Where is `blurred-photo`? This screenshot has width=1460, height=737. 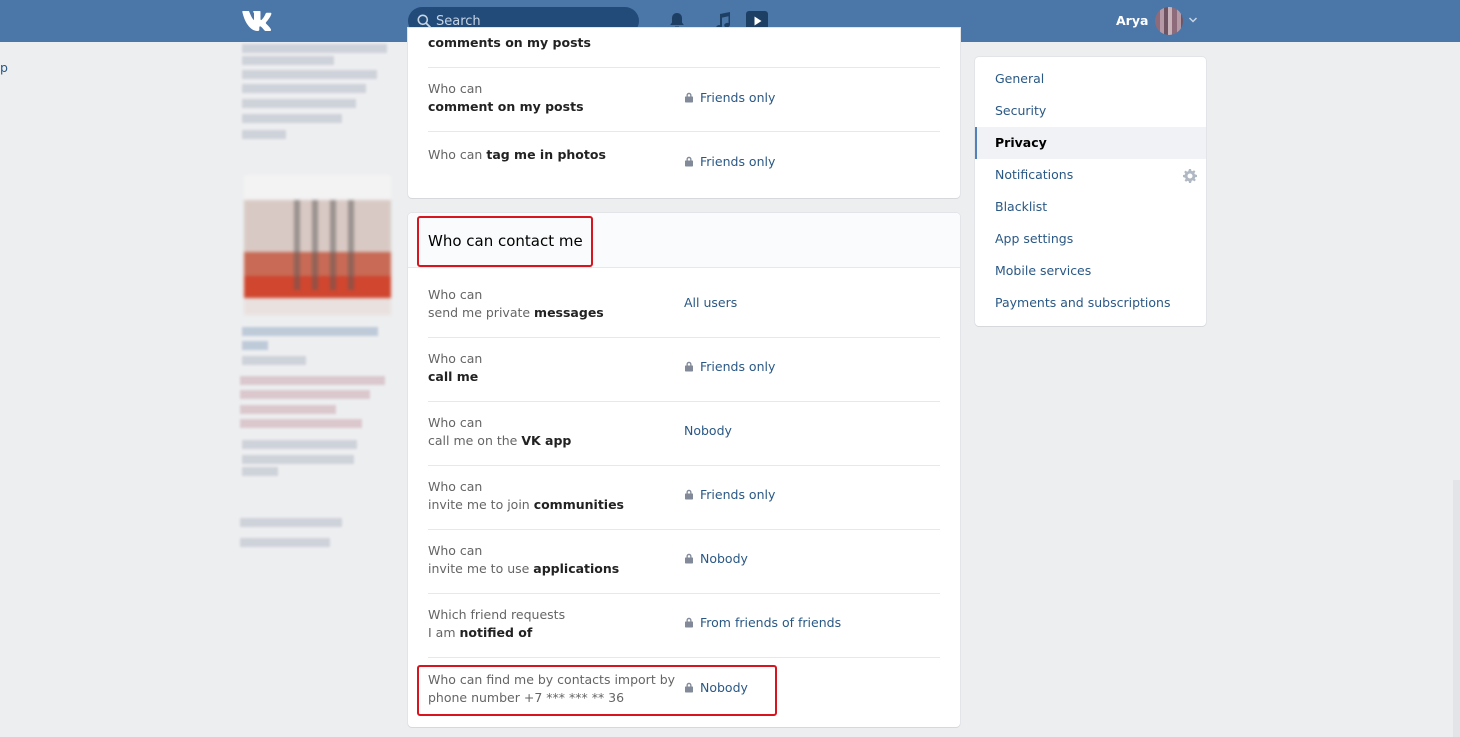
blurred-photo is located at coordinates (317, 245).